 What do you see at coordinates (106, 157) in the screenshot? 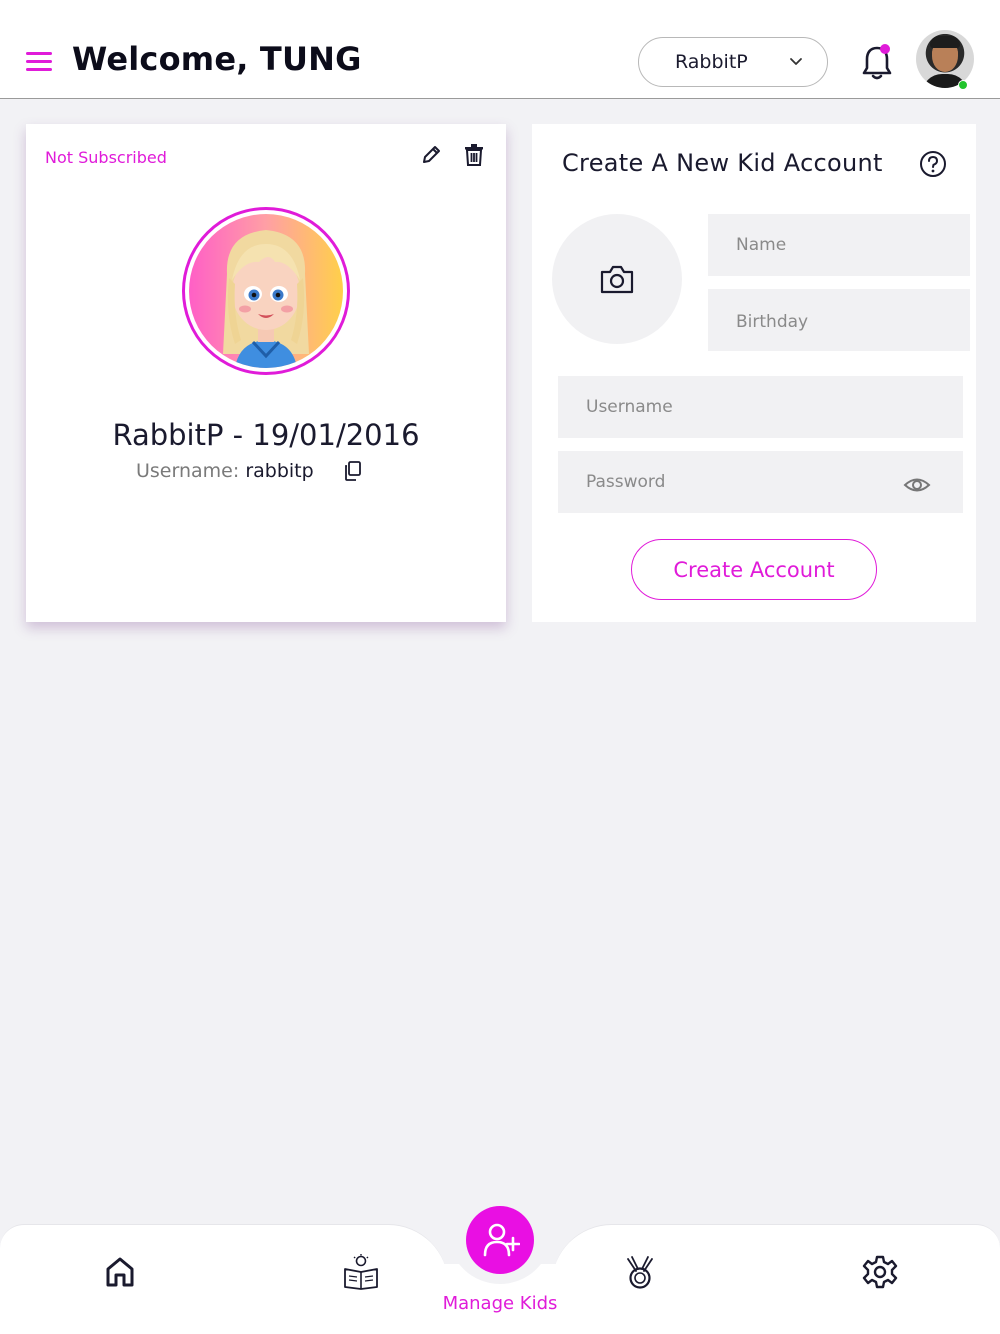
I see `subscription-status: Not Subscribed` at bounding box center [106, 157].